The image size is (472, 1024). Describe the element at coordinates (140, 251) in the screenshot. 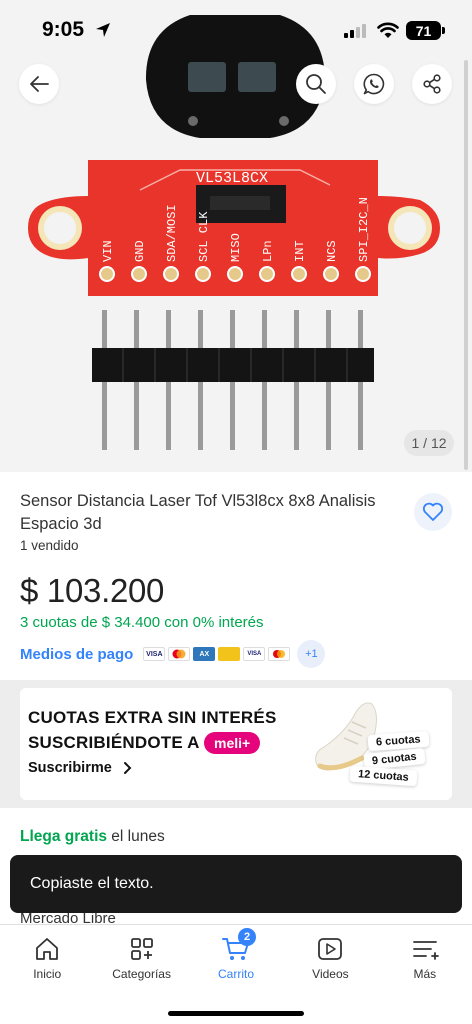

I see `pin-label: GND` at that location.